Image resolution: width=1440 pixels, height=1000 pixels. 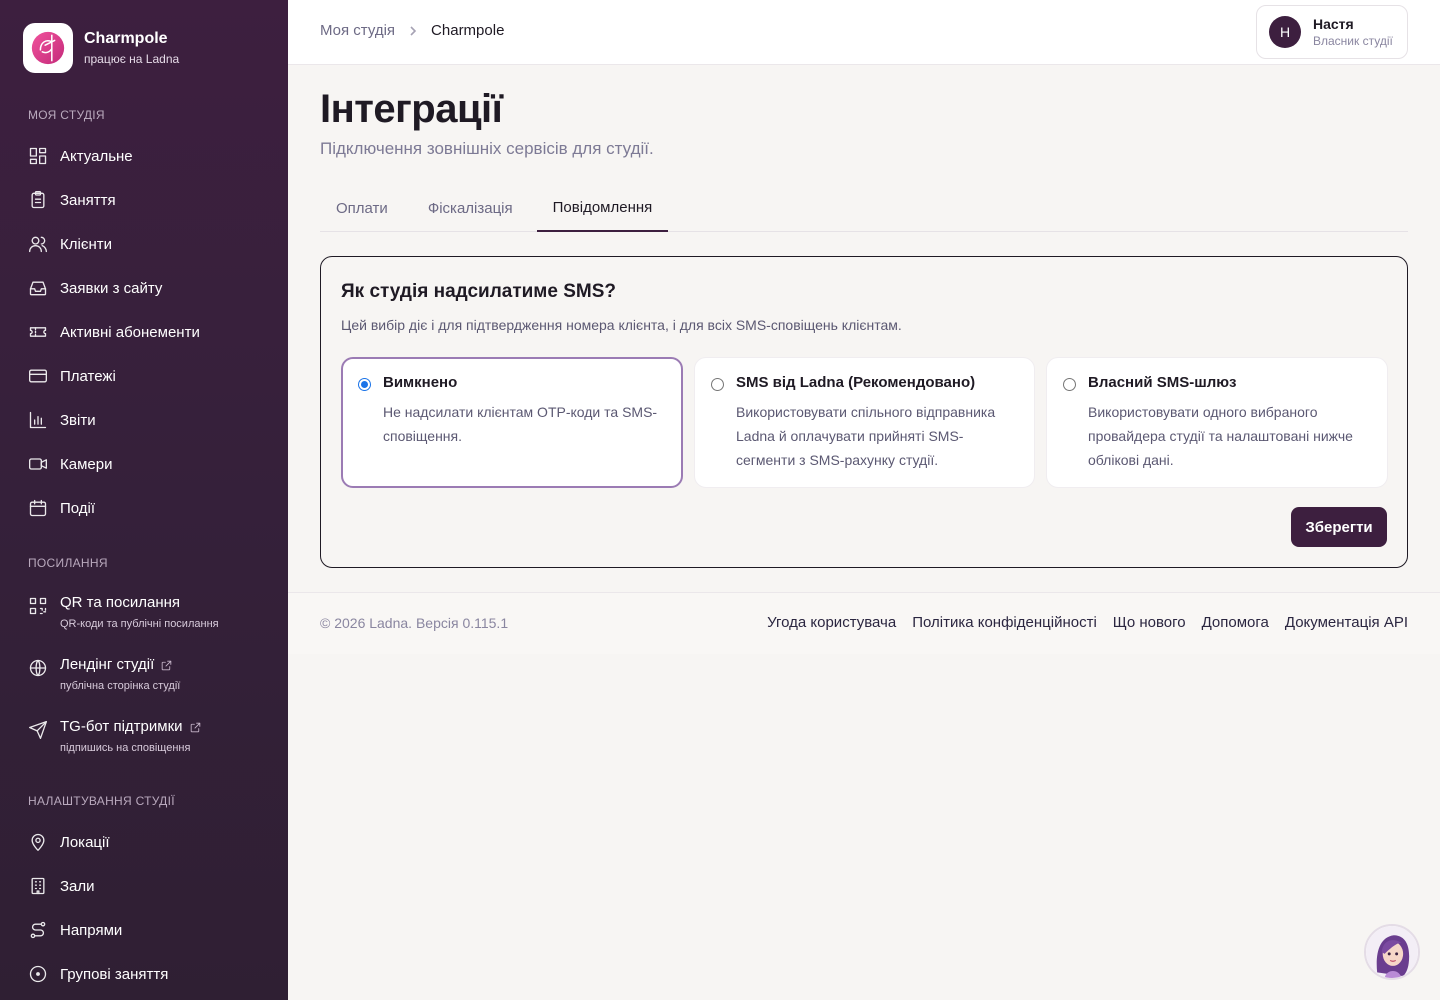 What do you see at coordinates (38, 842) in the screenshot?
I see `map-pin-icon` at bounding box center [38, 842].